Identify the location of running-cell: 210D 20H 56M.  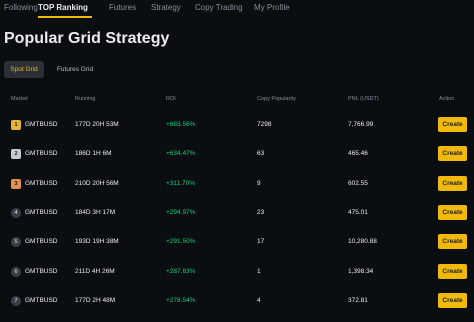
(97, 183).